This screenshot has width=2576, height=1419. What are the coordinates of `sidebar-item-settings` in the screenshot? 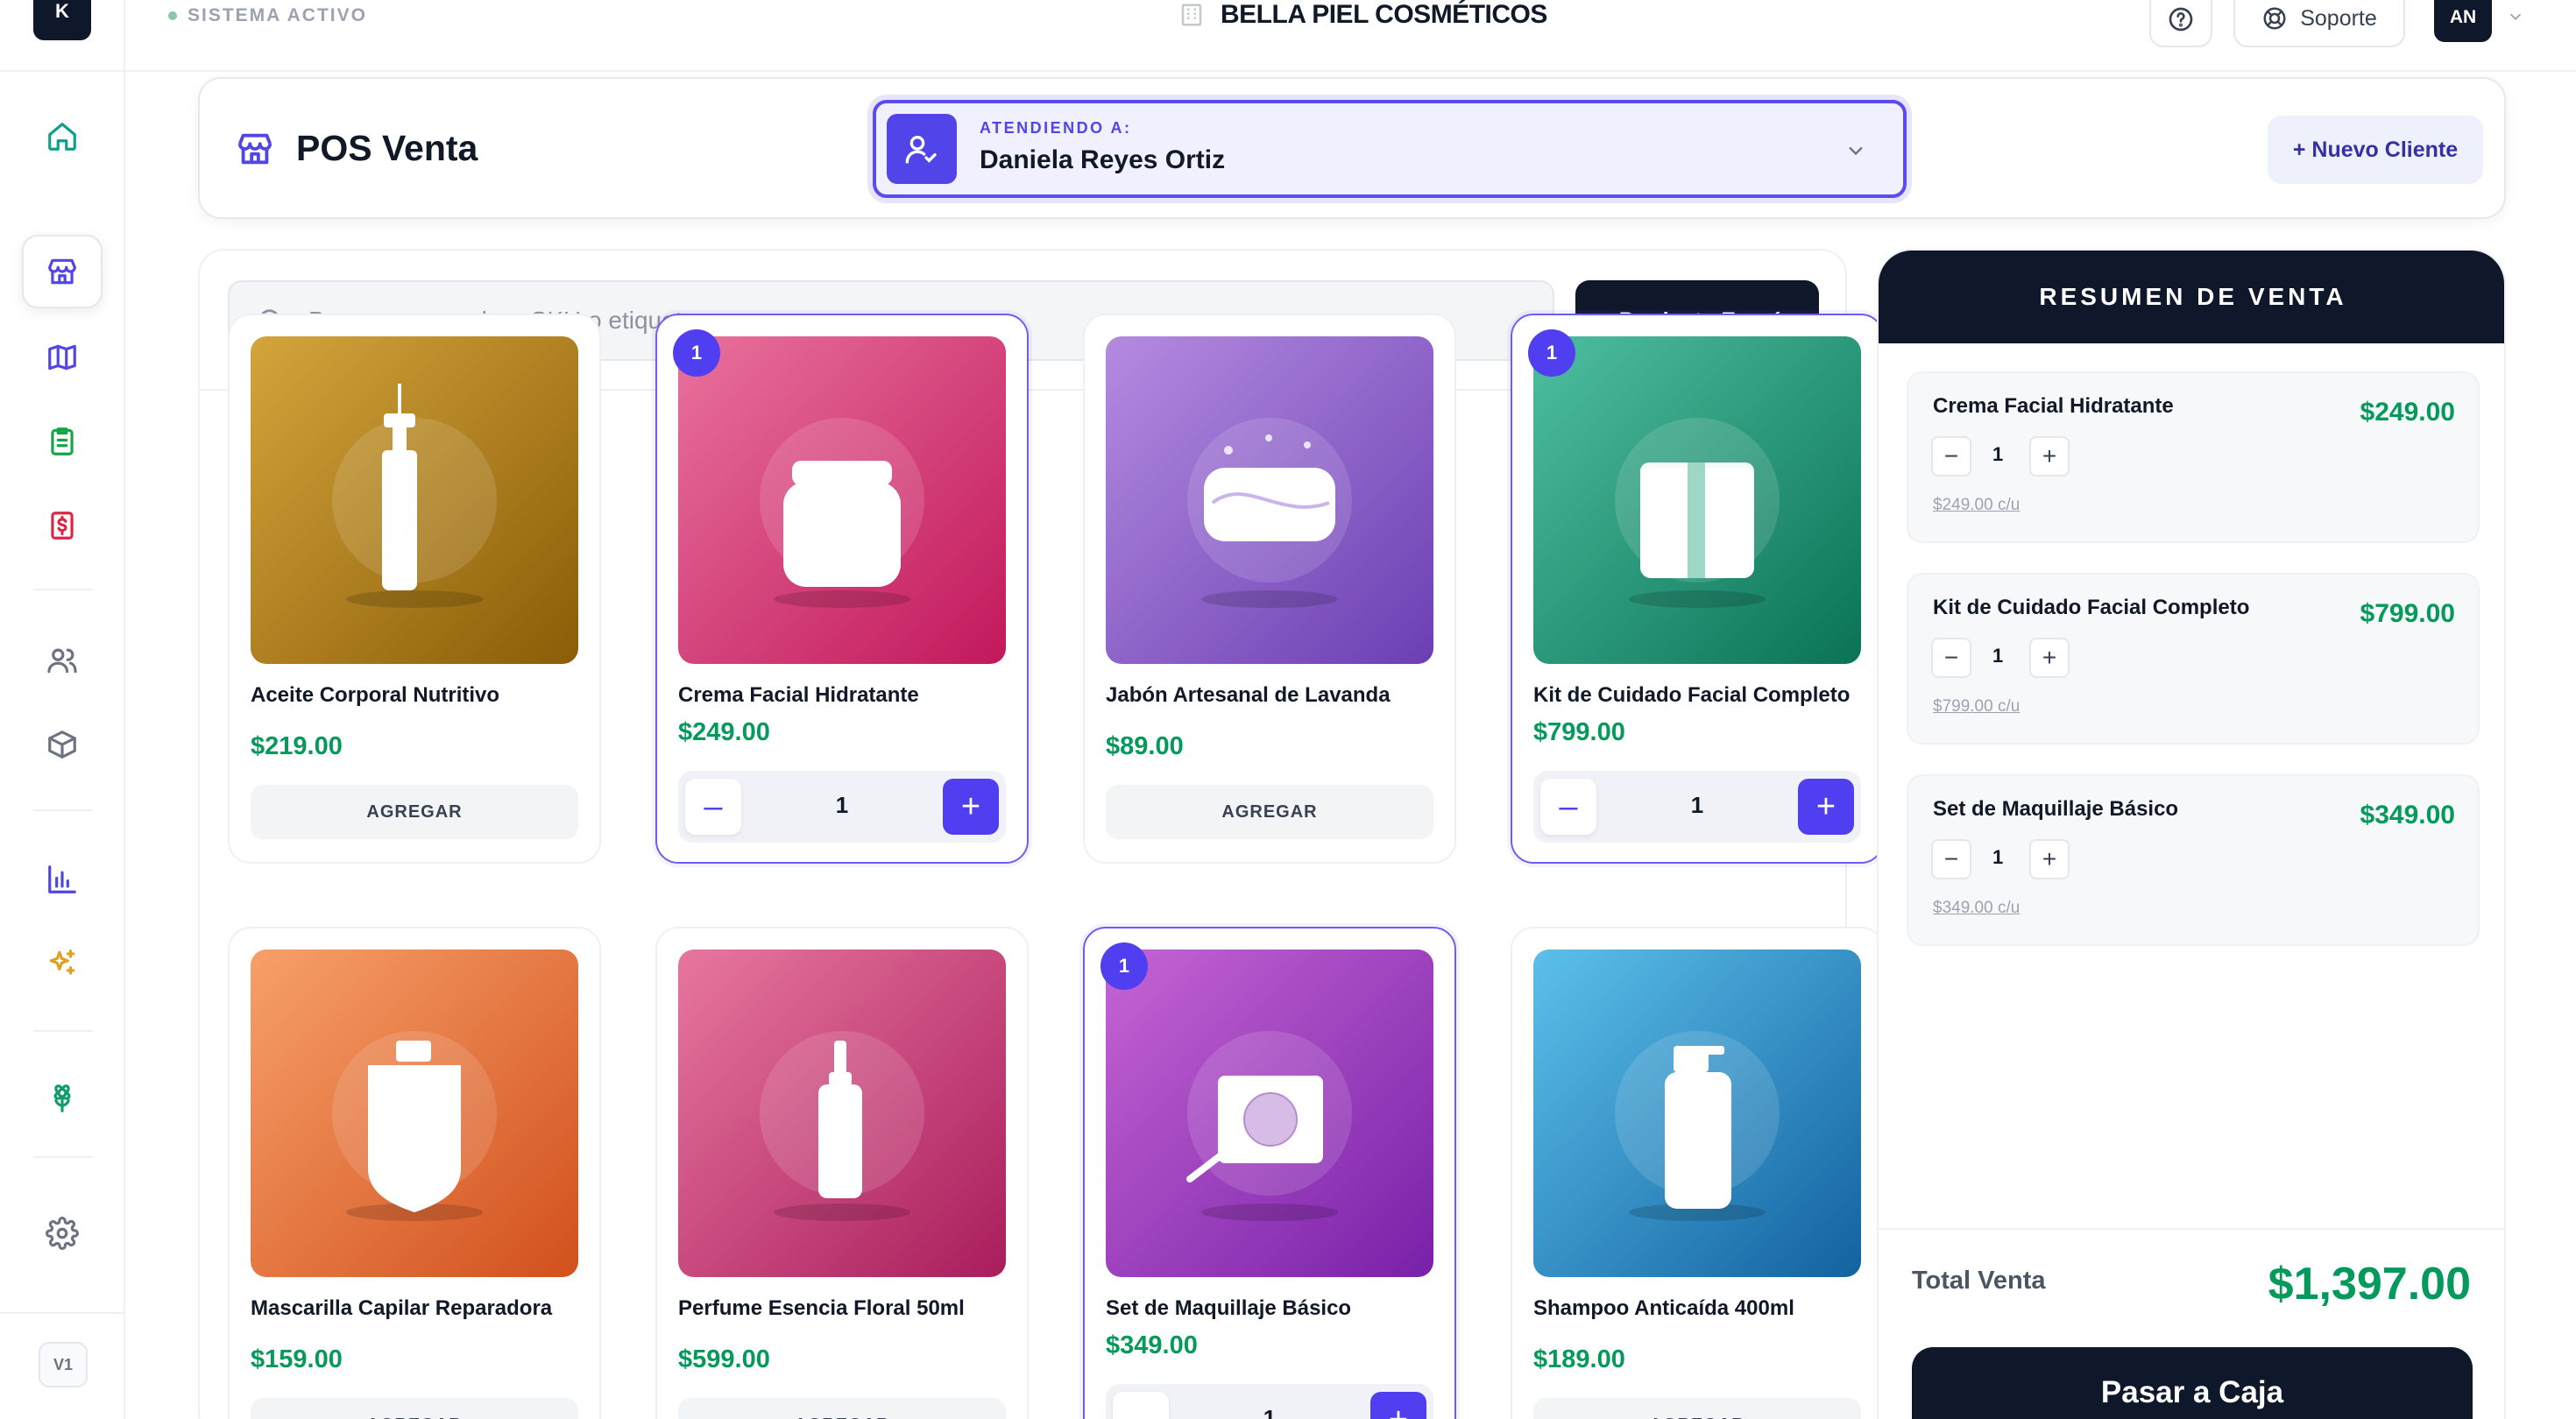 It's located at (62, 1233).